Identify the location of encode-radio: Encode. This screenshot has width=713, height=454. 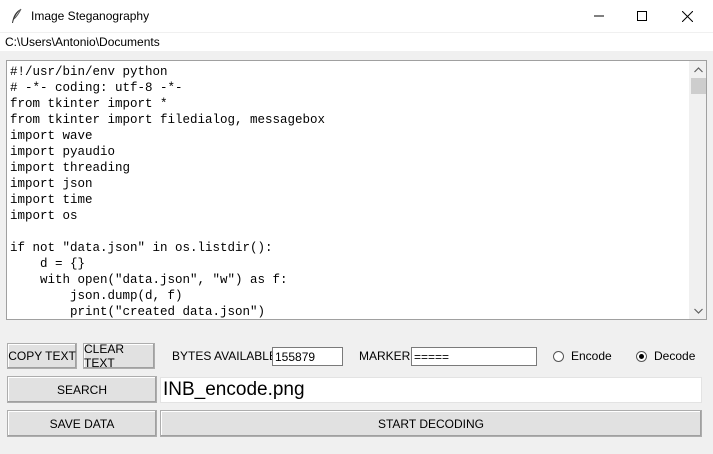
(582, 356).